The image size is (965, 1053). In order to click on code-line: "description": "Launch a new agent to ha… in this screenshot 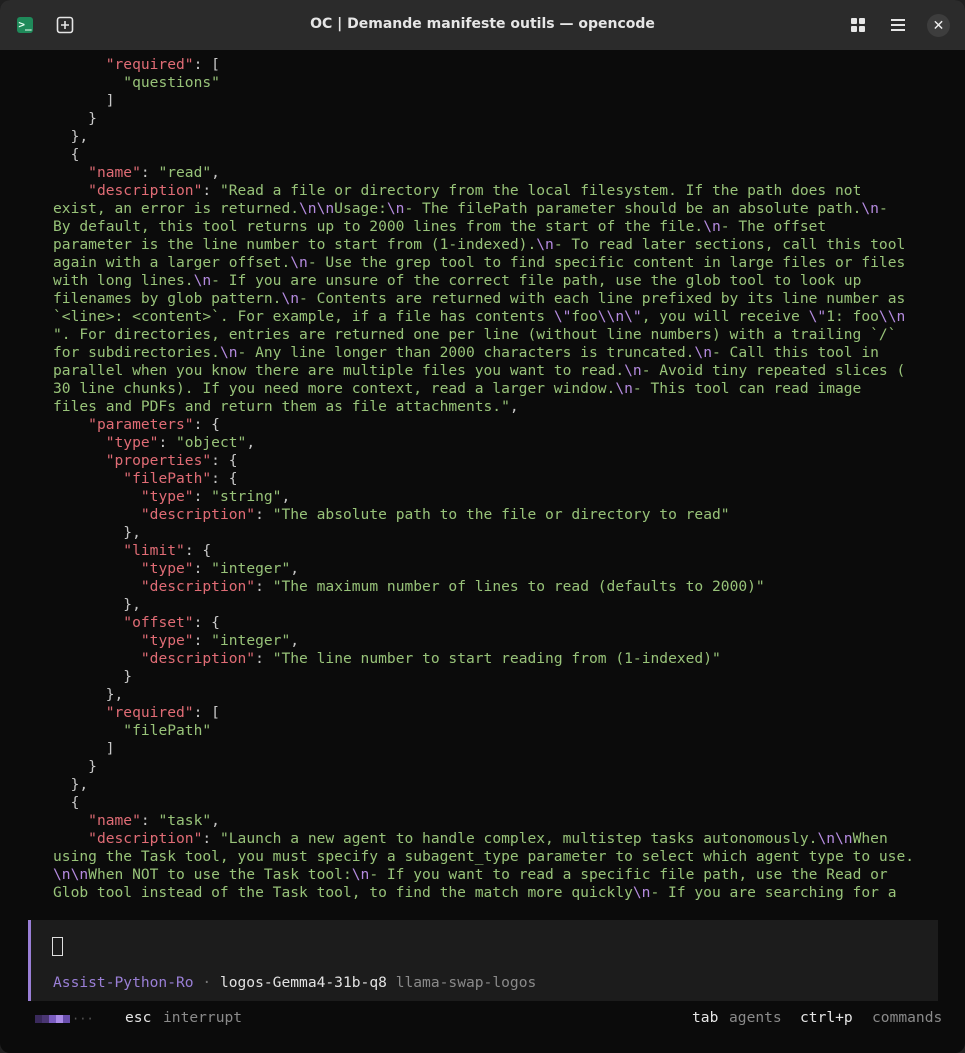, I will do `click(488, 838)`.